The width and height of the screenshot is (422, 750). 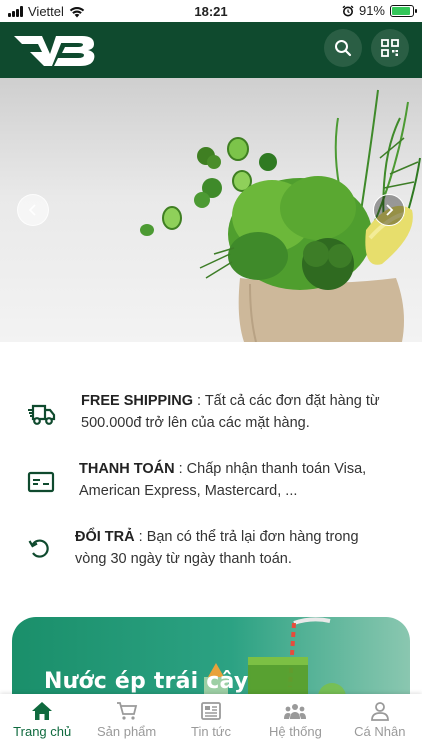 I want to click on tab-label: Tin tức, so click(x=211, y=731).